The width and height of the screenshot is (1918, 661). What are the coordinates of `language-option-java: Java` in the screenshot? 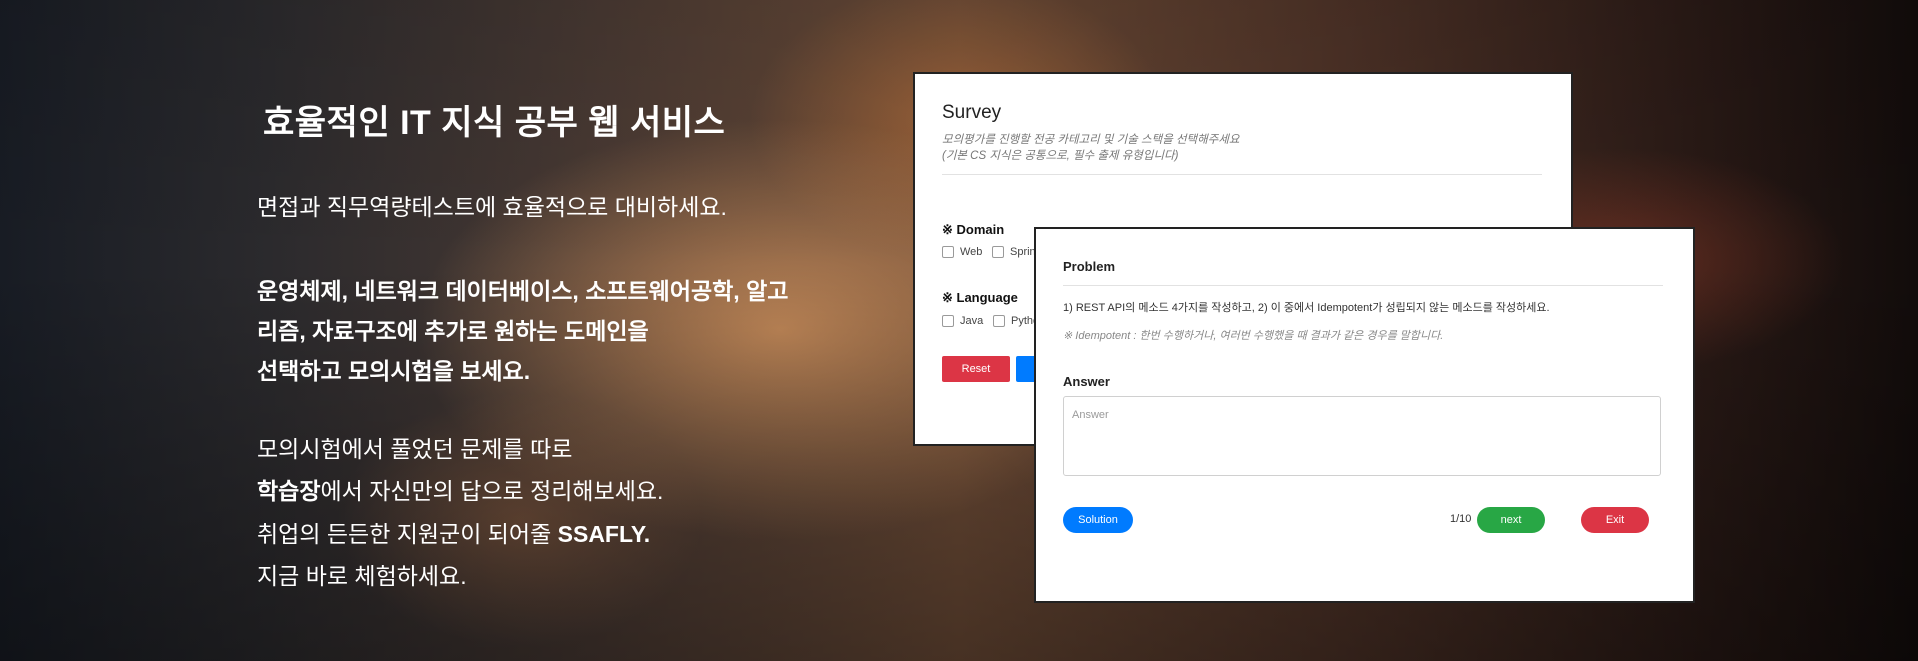 It's located at (962, 321).